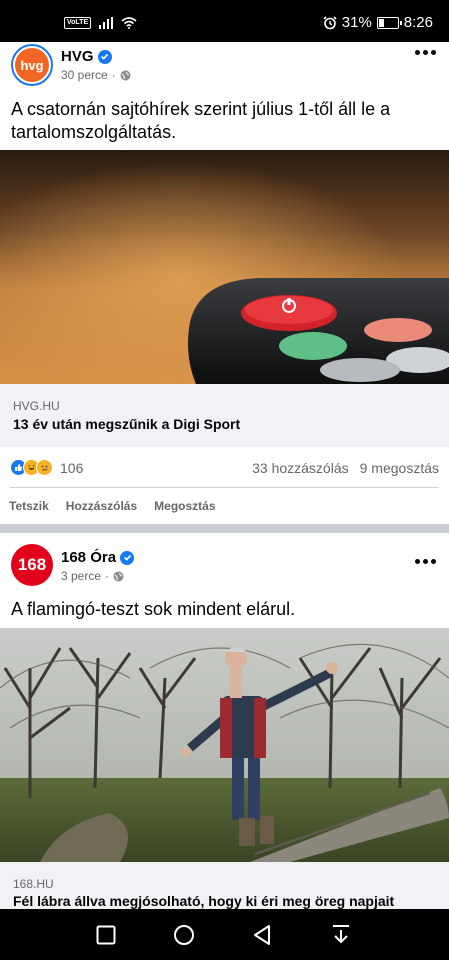 The height and width of the screenshot is (960, 449). Describe the element at coordinates (101, 506) in the screenshot. I see `comment-button: Hozzászólás` at that location.